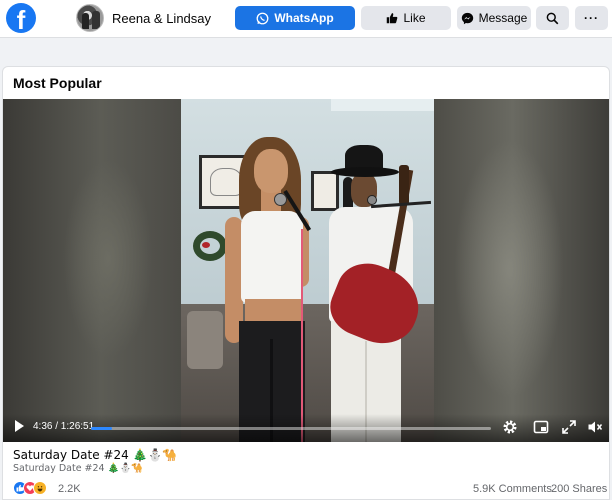 Image resolution: width=612 pixels, height=500 pixels. Describe the element at coordinates (90, 18) in the screenshot. I see `avatar` at that location.